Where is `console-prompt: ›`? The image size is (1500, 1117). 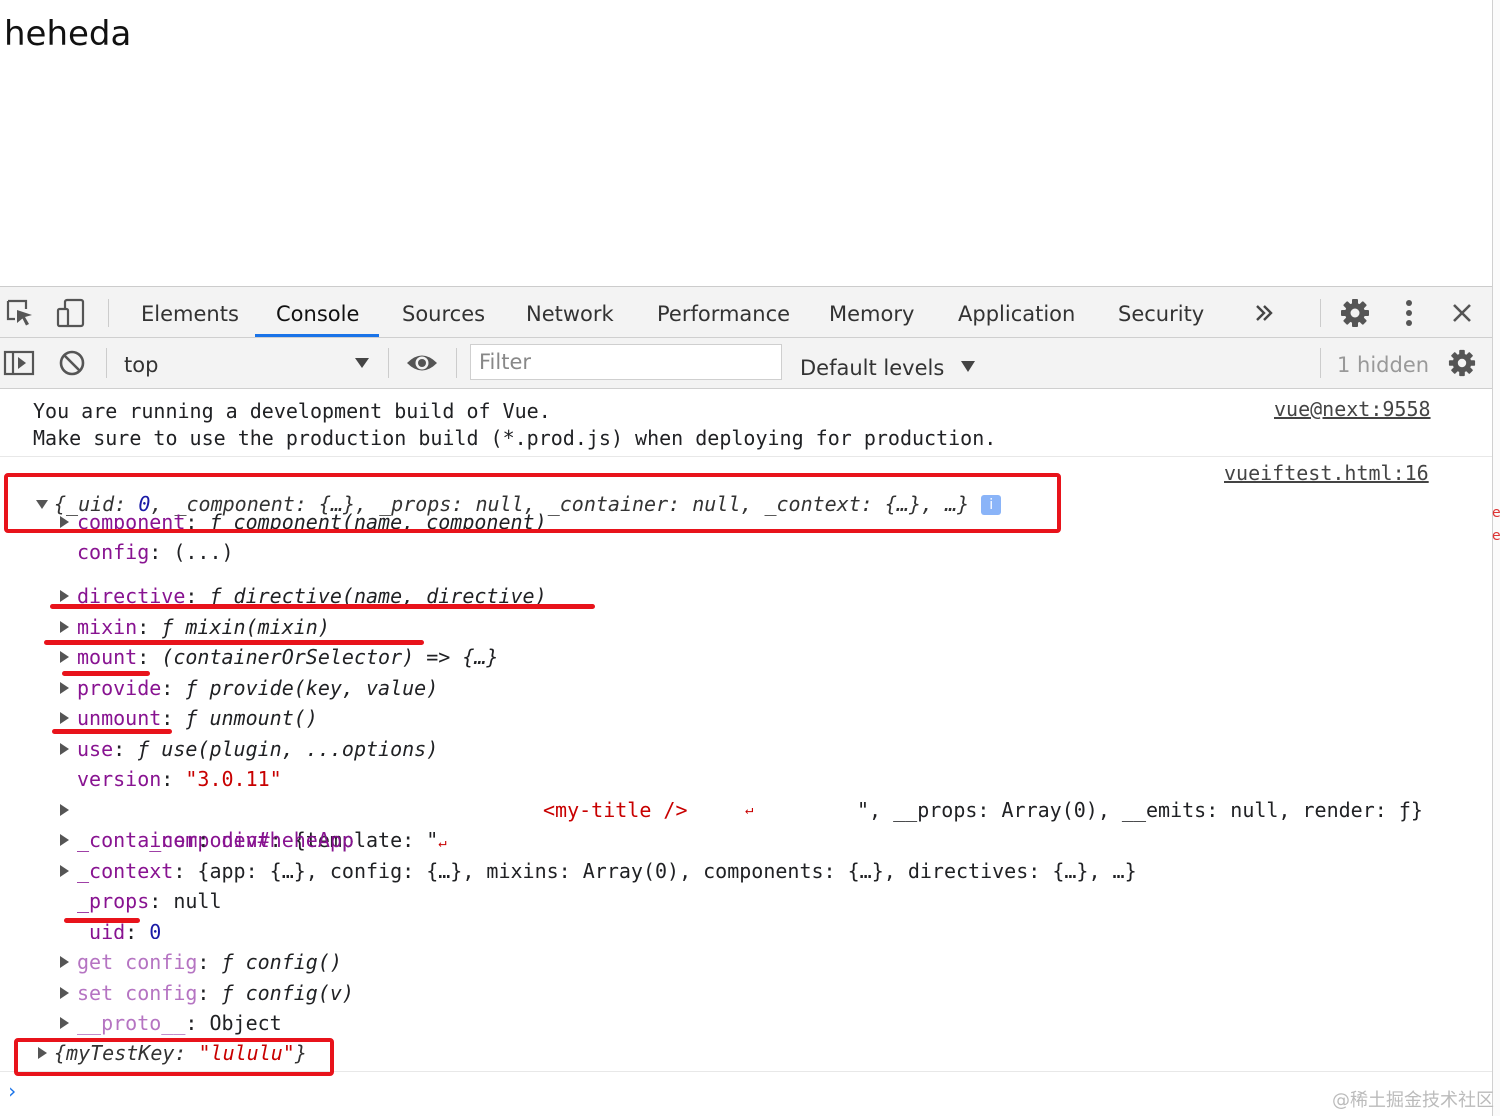 console-prompt: › is located at coordinates (12, 1091).